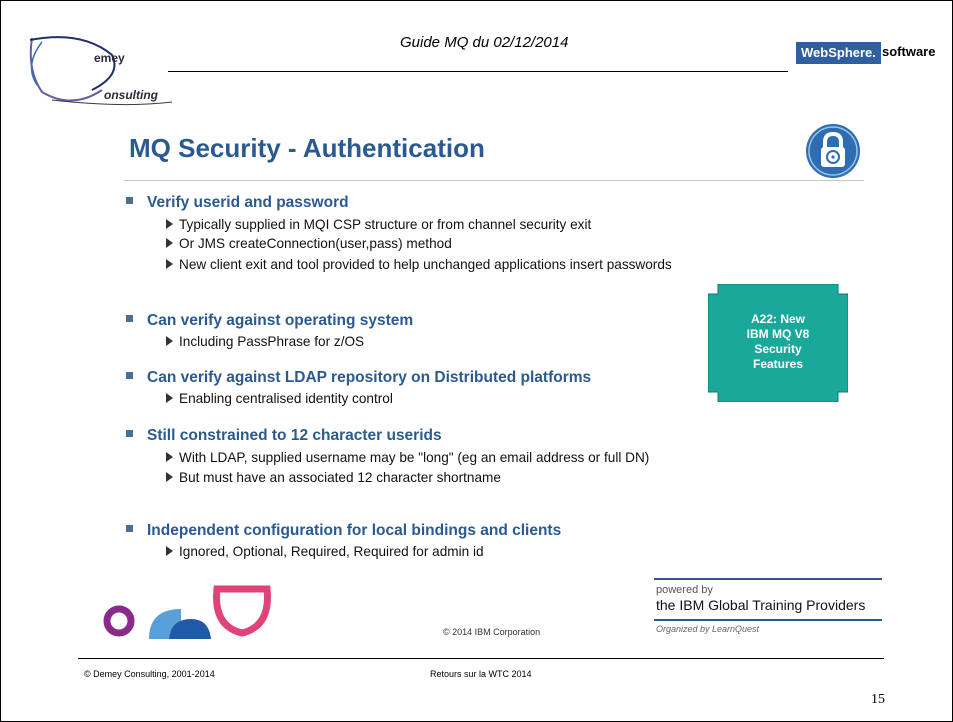 This screenshot has width=953, height=722. What do you see at coordinates (492, 632) in the screenshot?
I see `slide-copyright: © 2014 IBM Corporation` at bounding box center [492, 632].